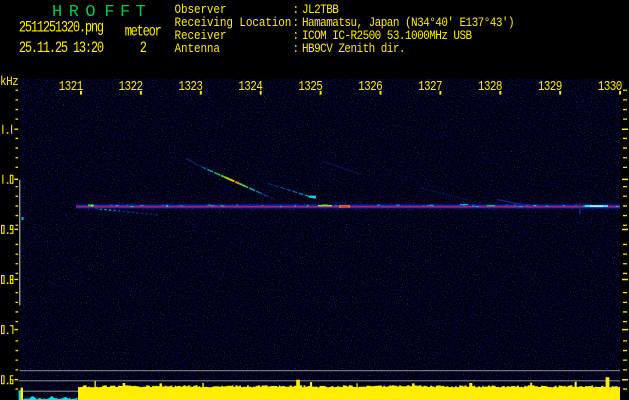 The height and width of the screenshot is (400, 629). What do you see at coordinates (71, 86) in the screenshot?
I see `svg-text: 1321` at bounding box center [71, 86].